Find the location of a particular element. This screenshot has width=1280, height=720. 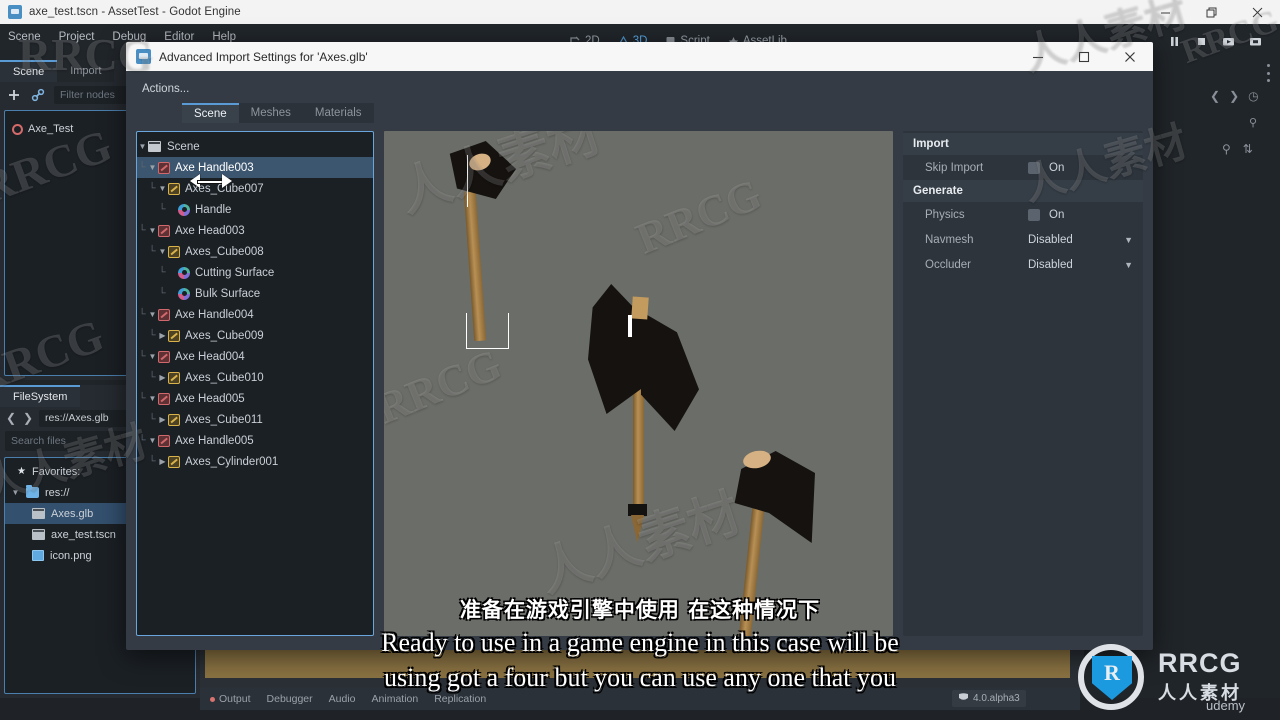

property-value-label: On is located at coordinates (1057, 167).